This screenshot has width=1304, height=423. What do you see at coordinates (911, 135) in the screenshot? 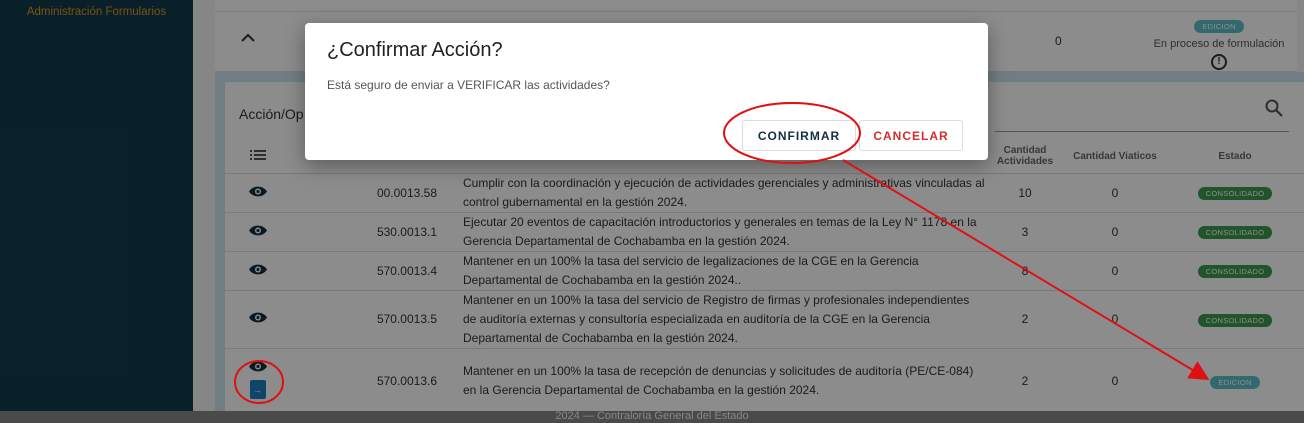
I see `cancel-button: CANCELAR` at bounding box center [911, 135].